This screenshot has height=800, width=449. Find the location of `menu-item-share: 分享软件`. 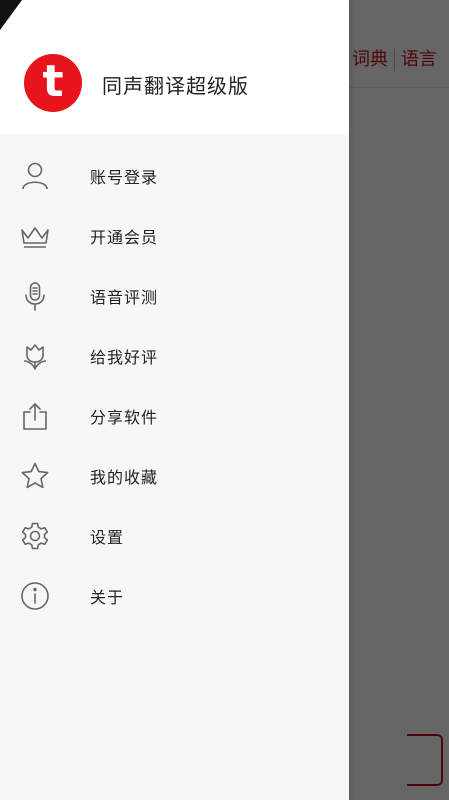

menu-item-share: 分享软件 is located at coordinates (174, 416).